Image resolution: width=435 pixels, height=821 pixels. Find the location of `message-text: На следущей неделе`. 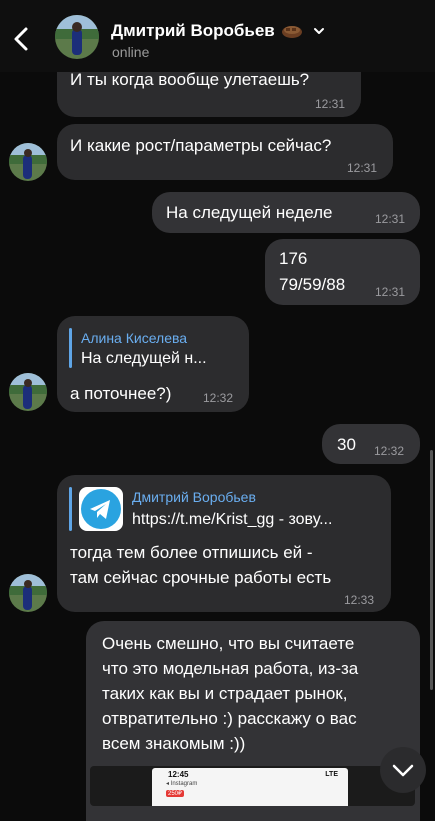

message-text: На следущей неделе is located at coordinates (249, 212).